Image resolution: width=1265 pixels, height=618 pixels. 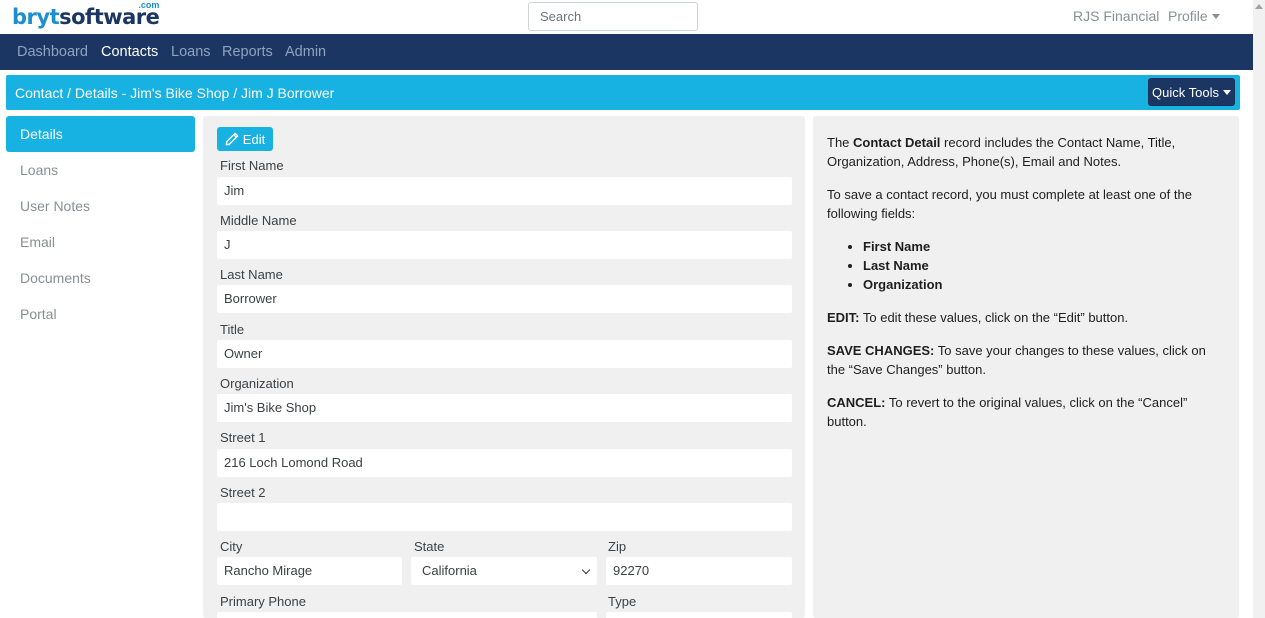 I want to click on help-edit-bold: EDIT:, so click(x=843, y=317).